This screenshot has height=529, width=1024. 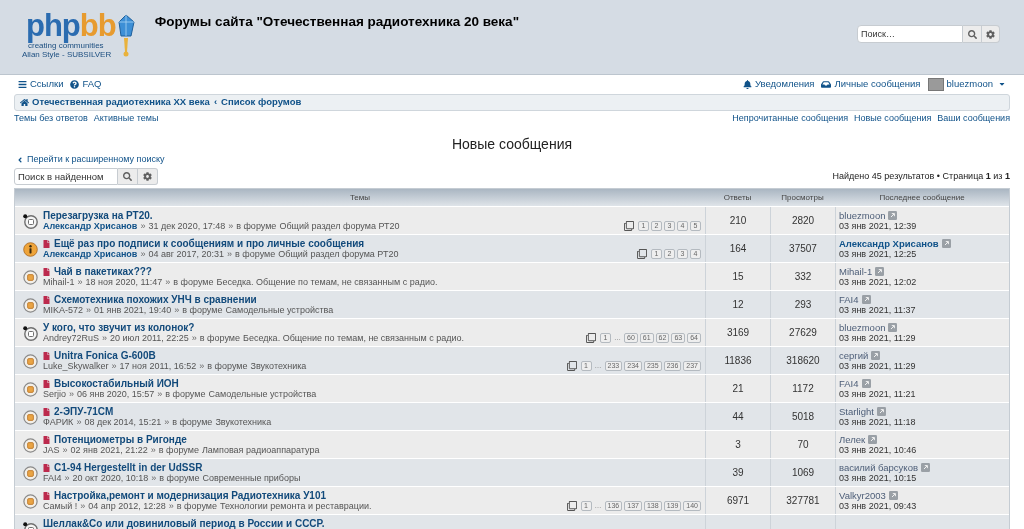 What do you see at coordinates (124, 282) in the screenshot?
I see `post-date: 18 ноя 2020, 11:47` at bounding box center [124, 282].